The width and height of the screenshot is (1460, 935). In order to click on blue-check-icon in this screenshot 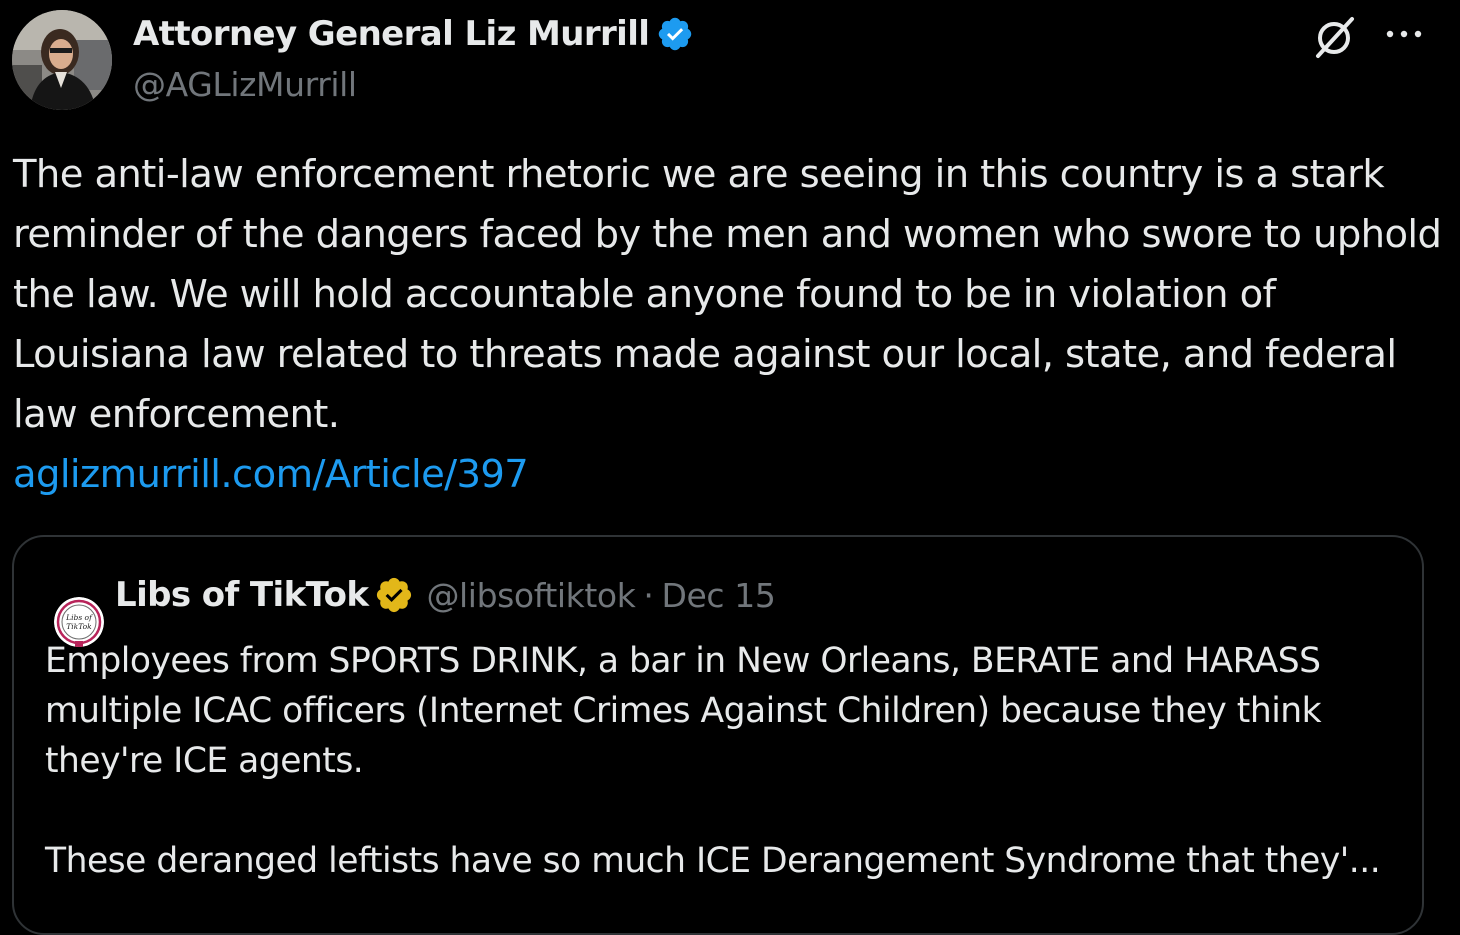, I will do `click(675, 34)`.